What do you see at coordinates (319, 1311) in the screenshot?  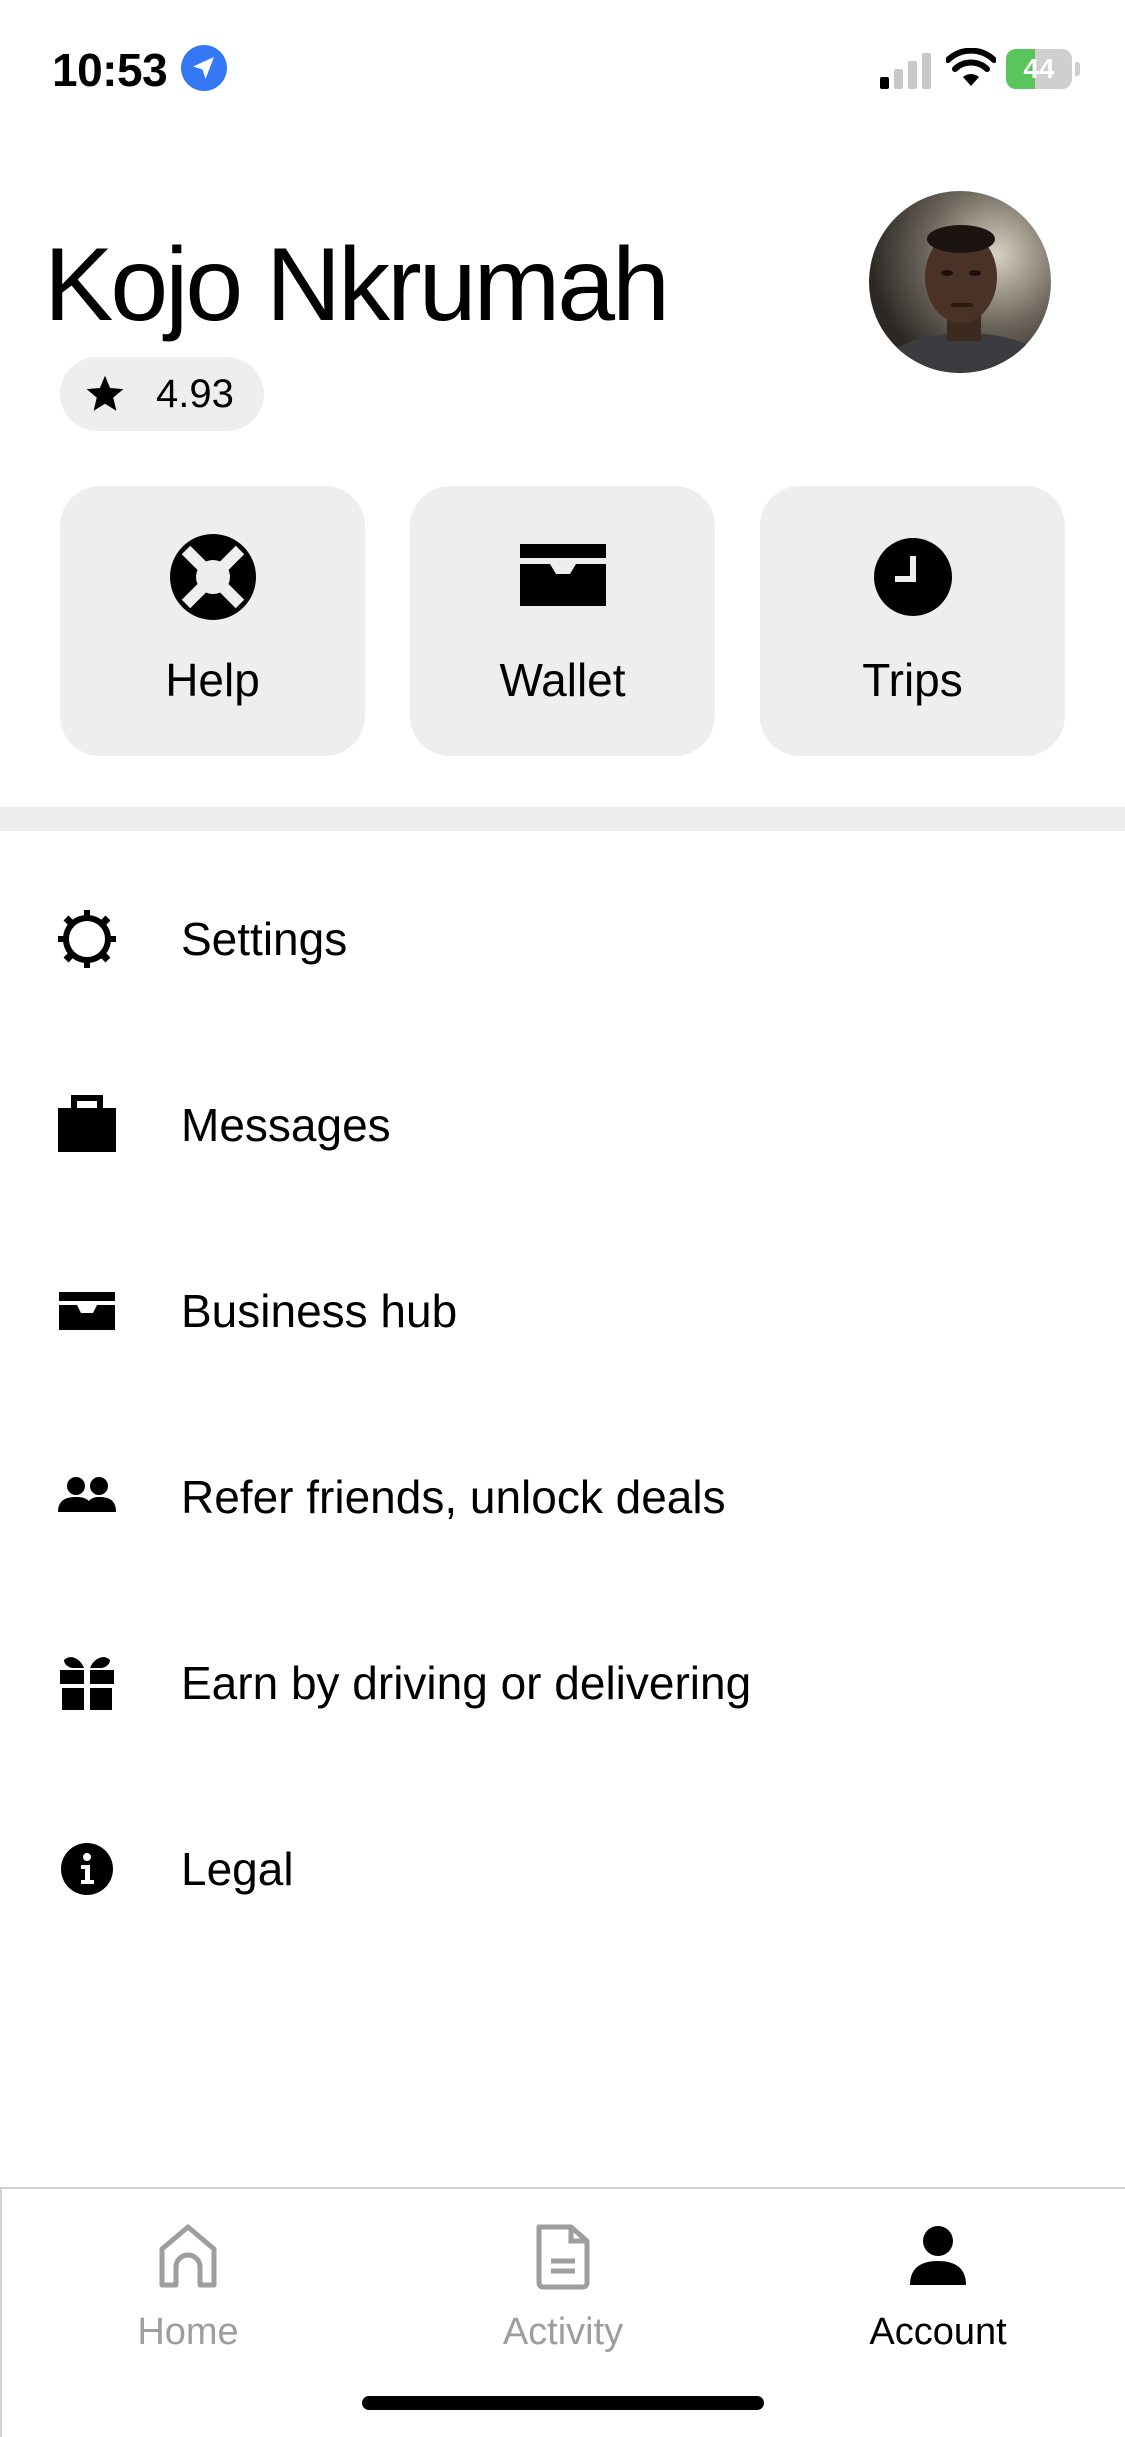 I see `menu-label-business-hub: Business hub` at bounding box center [319, 1311].